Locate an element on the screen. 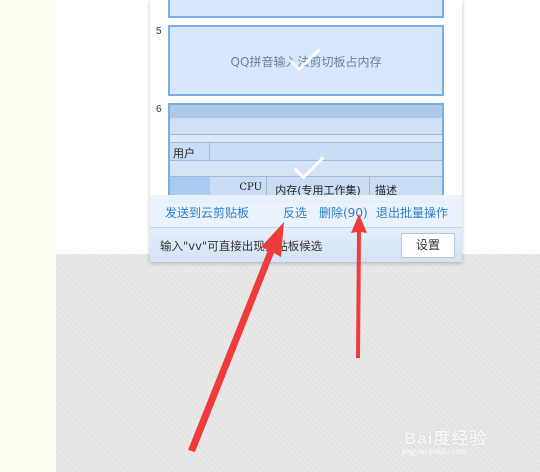 The image size is (540, 472). item-number-5: 5 is located at coordinates (159, 31).